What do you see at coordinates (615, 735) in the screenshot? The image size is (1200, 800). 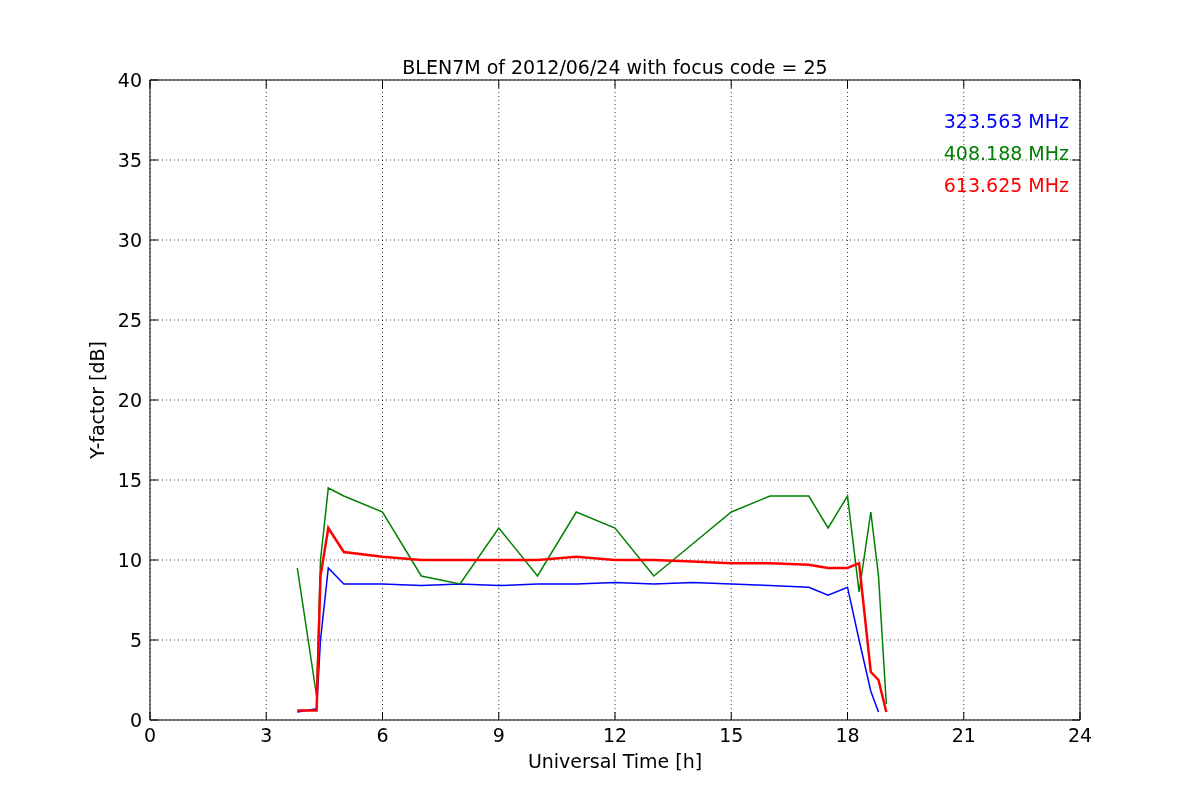 I see `x-tick-label: 12` at bounding box center [615, 735].